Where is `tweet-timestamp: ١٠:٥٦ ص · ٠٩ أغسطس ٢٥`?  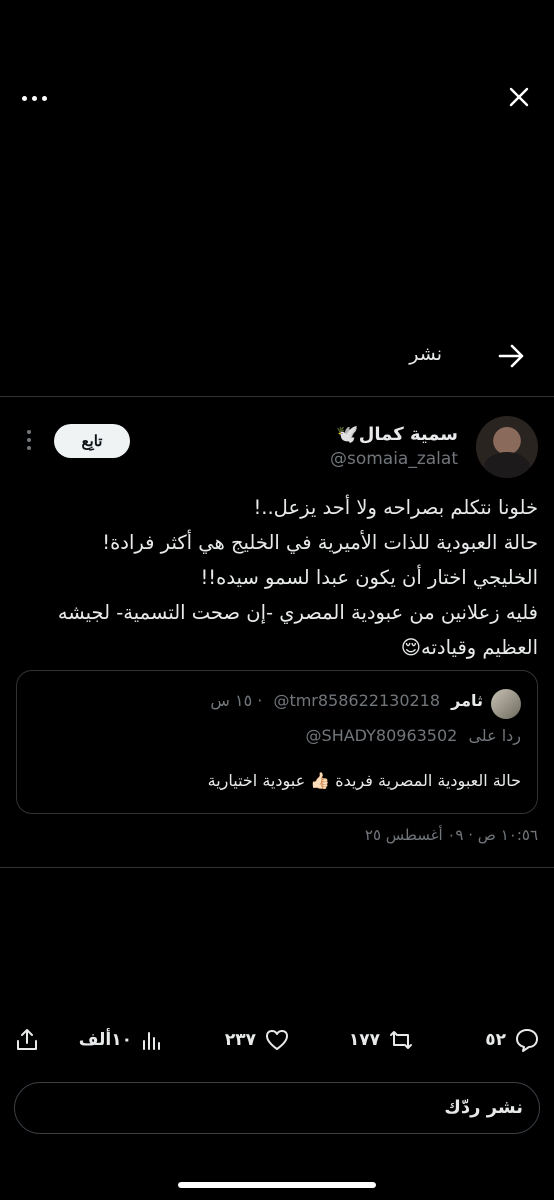 tweet-timestamp: ١٠:٥٦ ص · ٠٩ أغسطس ٢٥ is located at coordinates (451, 835).